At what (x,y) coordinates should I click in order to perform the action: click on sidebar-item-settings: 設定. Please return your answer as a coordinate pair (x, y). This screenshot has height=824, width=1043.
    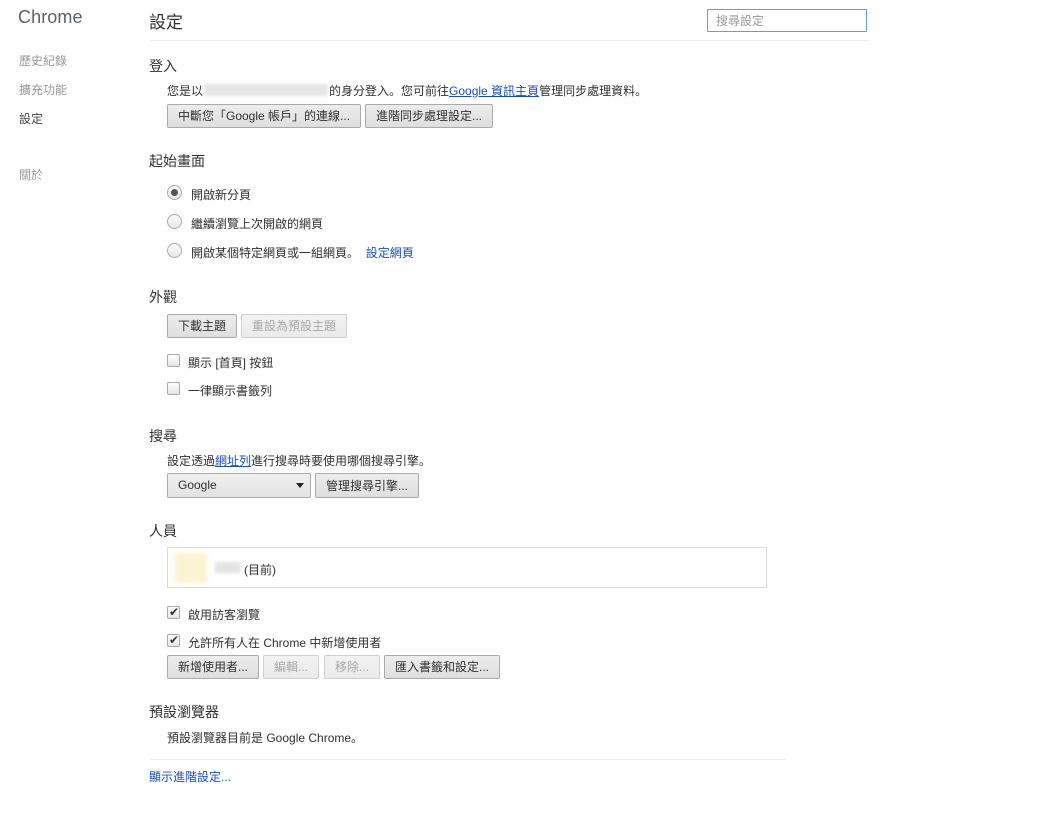
    Looking at the image, I should click on (31, 118).